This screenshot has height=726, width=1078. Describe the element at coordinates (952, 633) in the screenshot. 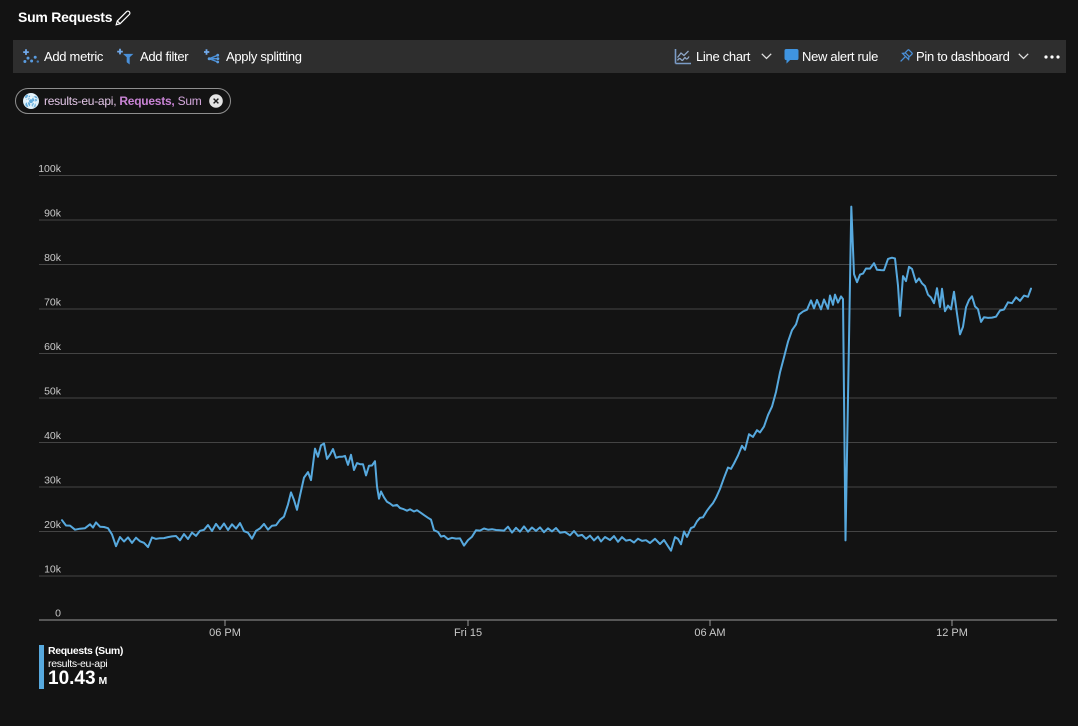

I see `svg-text: 12 PM` at that location.